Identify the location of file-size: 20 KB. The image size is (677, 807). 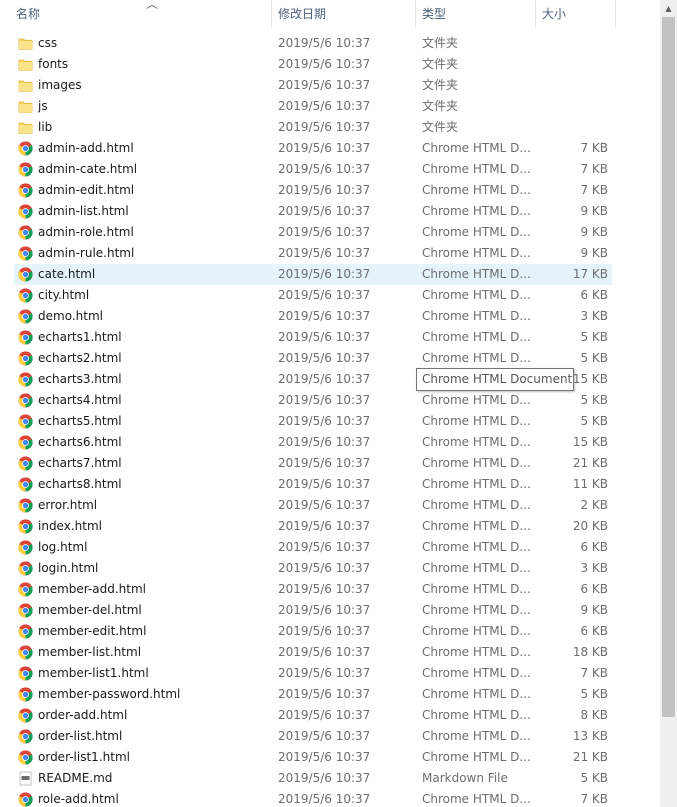
(590, 526).